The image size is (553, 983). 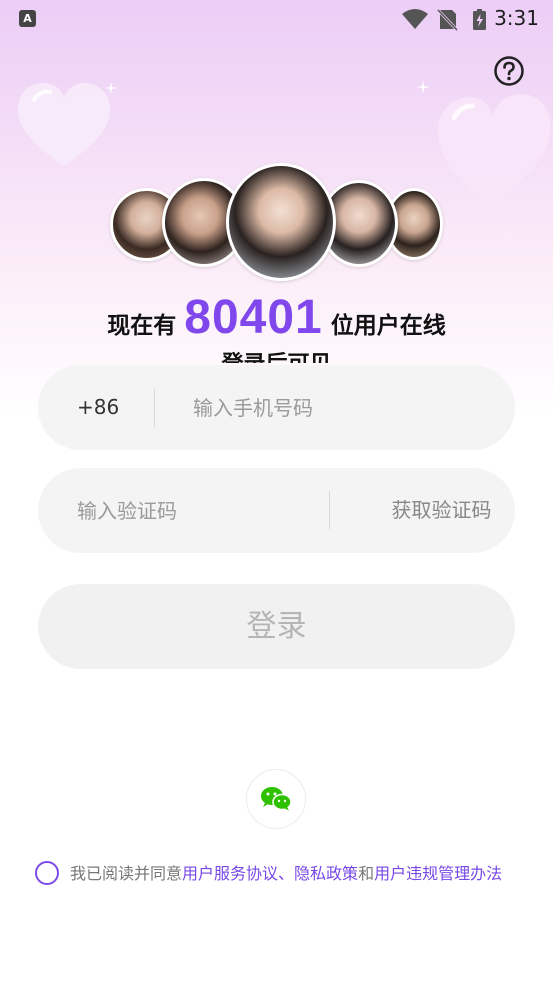 What do you see at coordinates (343, 407) in the screenshot?
I see `phone-input` at bounding box center [343, 407].